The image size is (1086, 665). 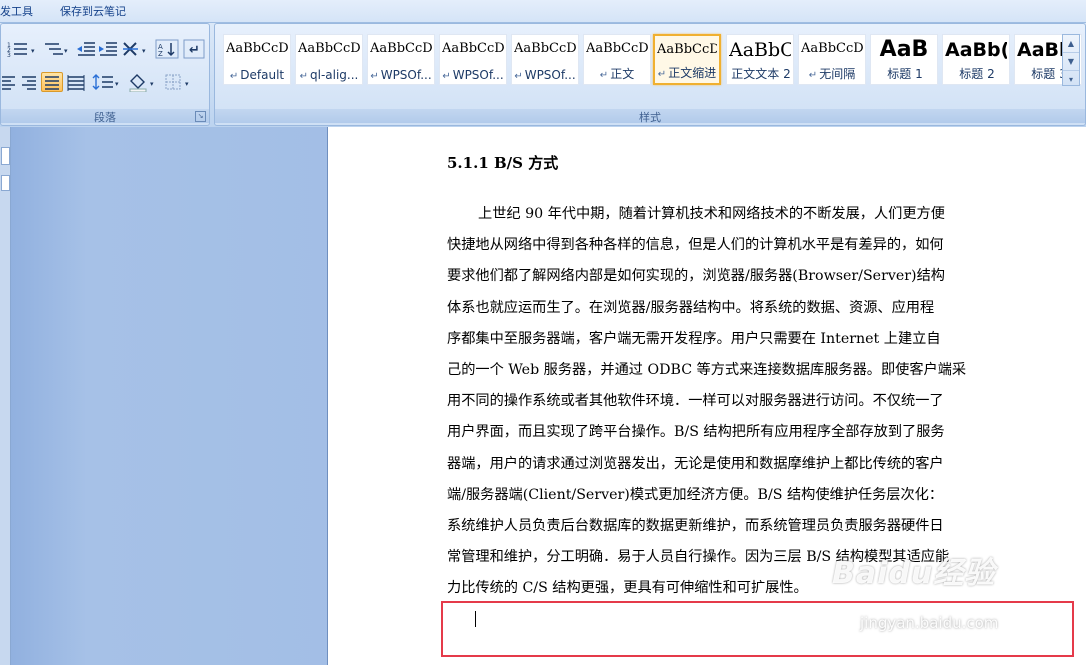 What do you see at coordinates (837, 74) in the screenshot?
I see `style-name-label: 无间隔` at bounding box center [837, 74].